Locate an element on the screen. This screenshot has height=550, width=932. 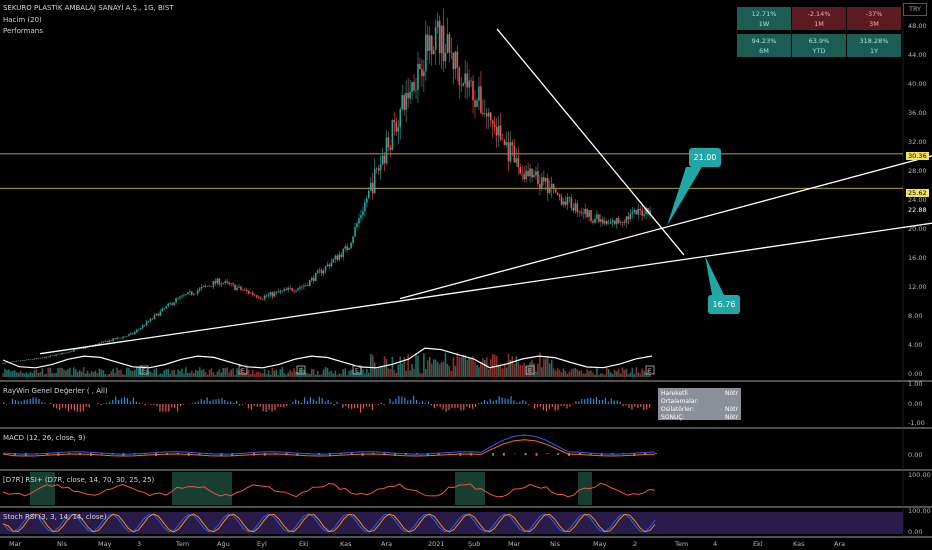
price-tick-label: 32.00 is located at coordinates (917, 142).